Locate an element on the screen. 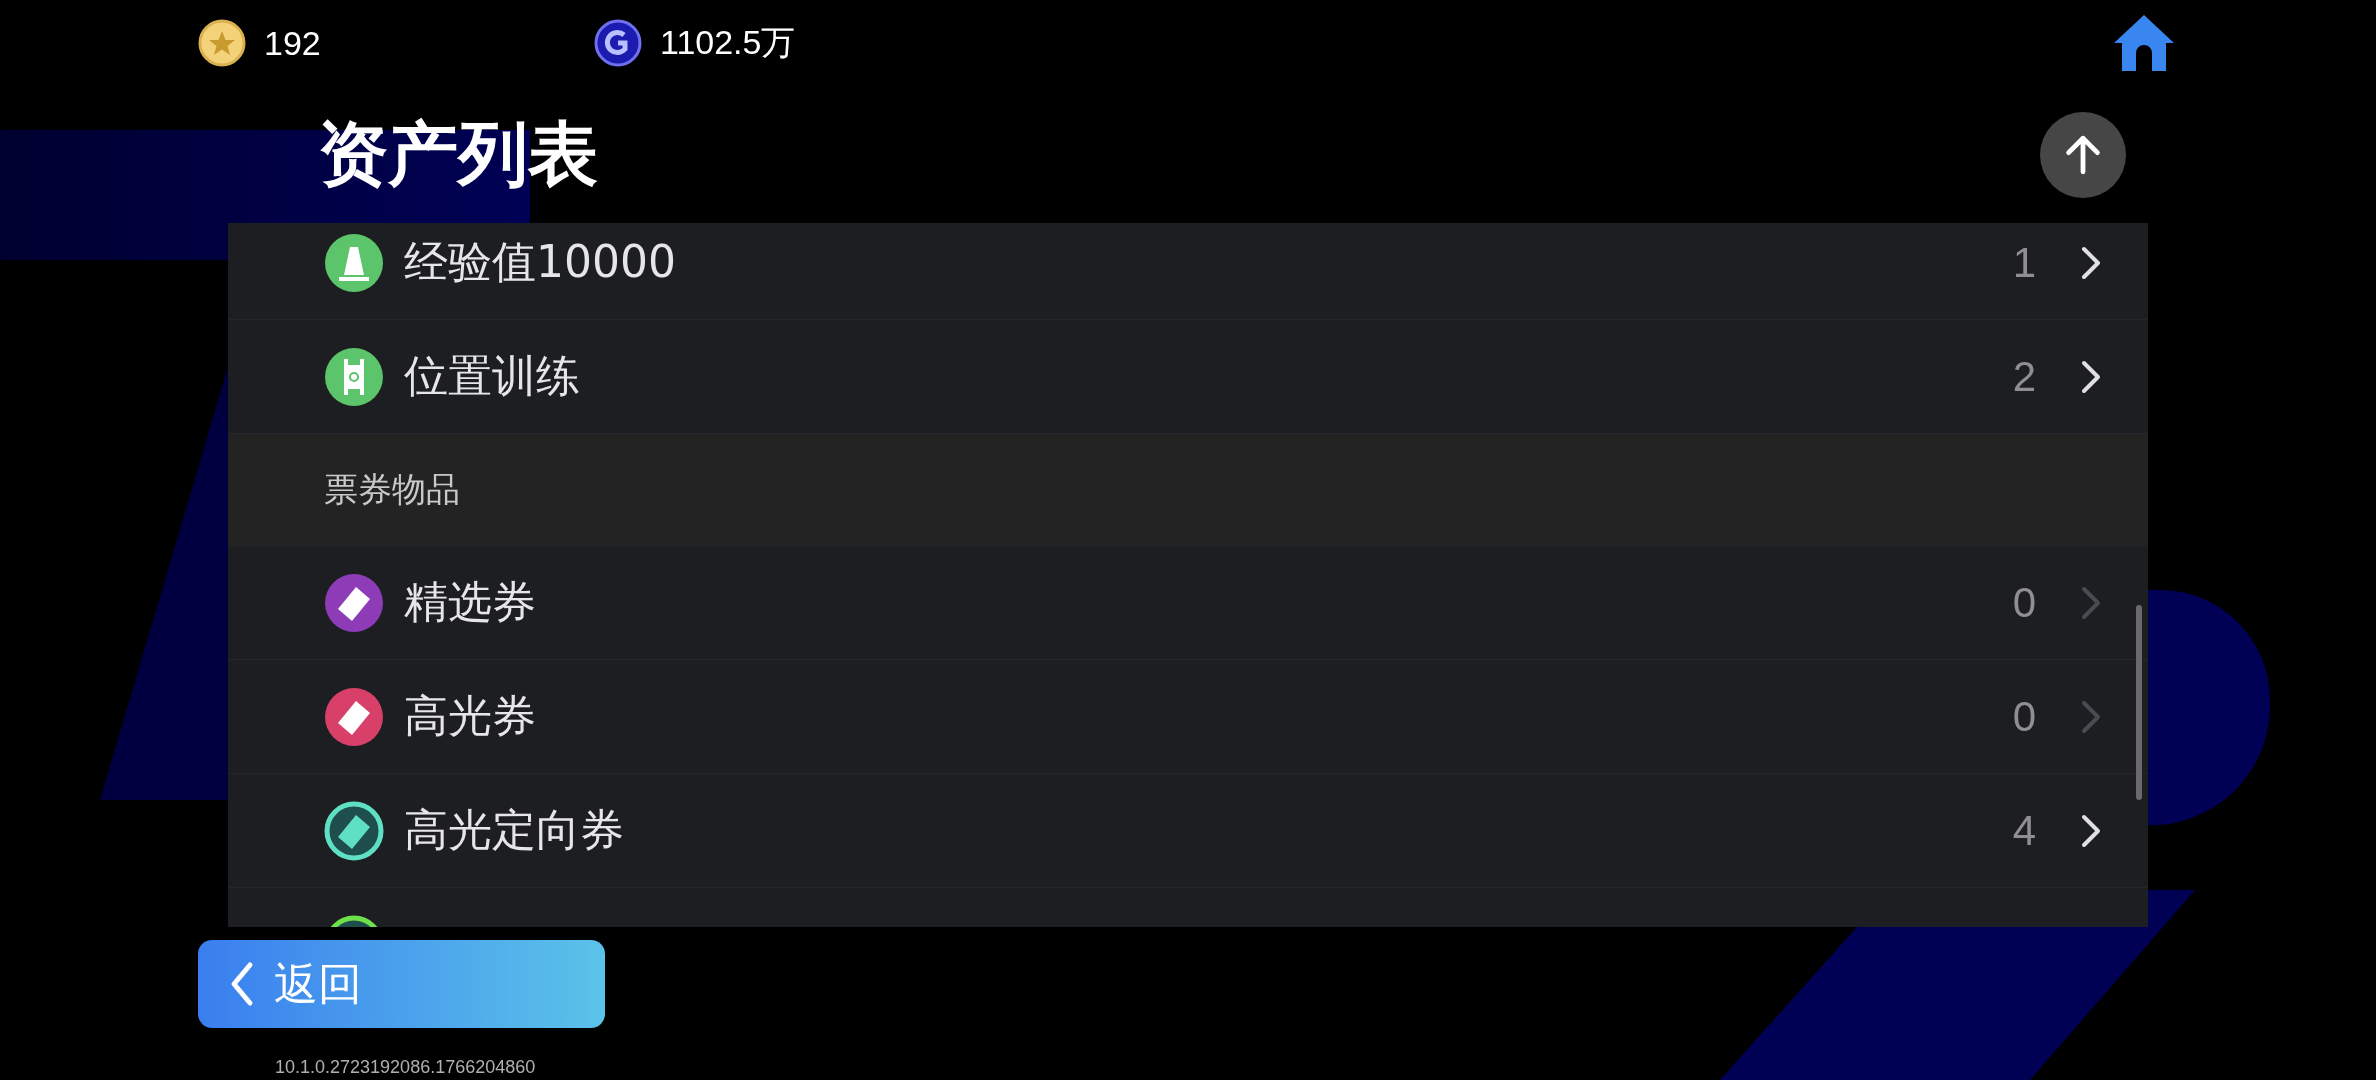 The width and height of the screenshot is (2376, 1080). currency-amount: 192 is located at coordinates (292, 43).